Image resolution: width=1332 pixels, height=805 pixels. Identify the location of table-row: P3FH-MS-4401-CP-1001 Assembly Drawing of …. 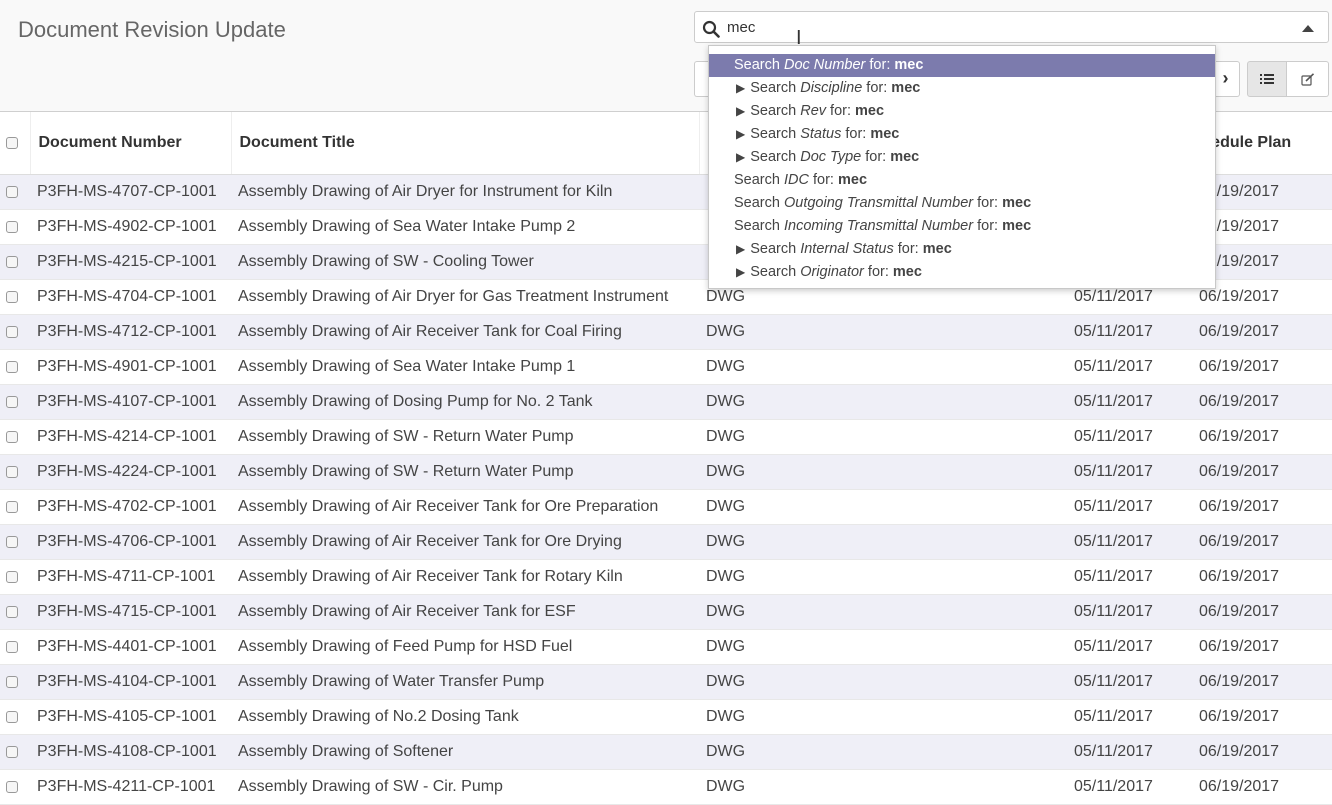
(666, 647).